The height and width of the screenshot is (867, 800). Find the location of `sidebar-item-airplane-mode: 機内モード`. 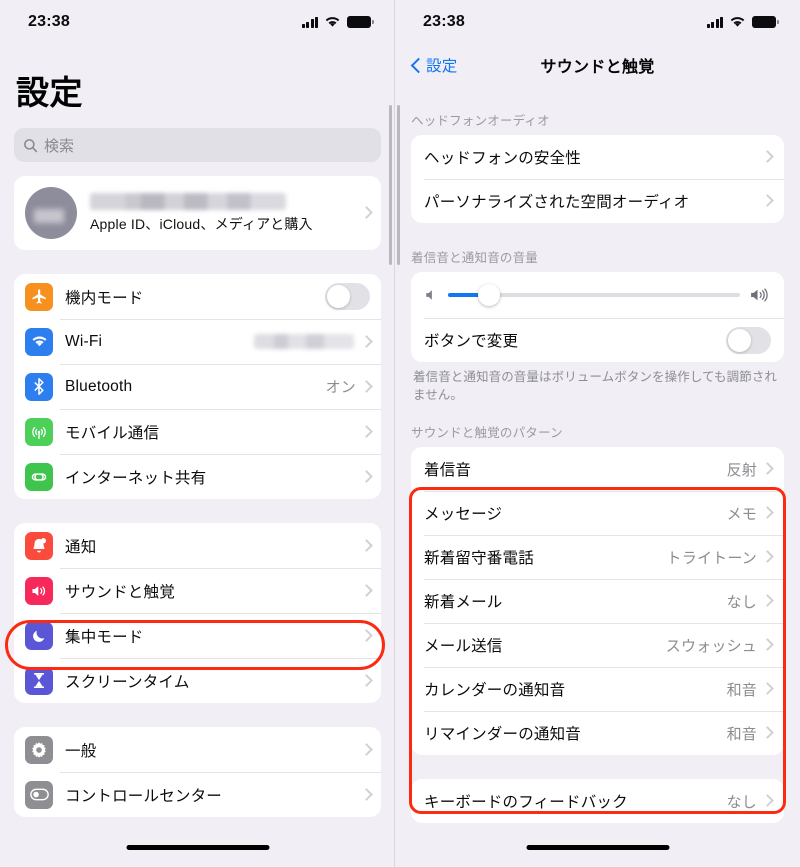

sidebar-item-airplane-mode: 機内モード is located at coordinates (197, 296).